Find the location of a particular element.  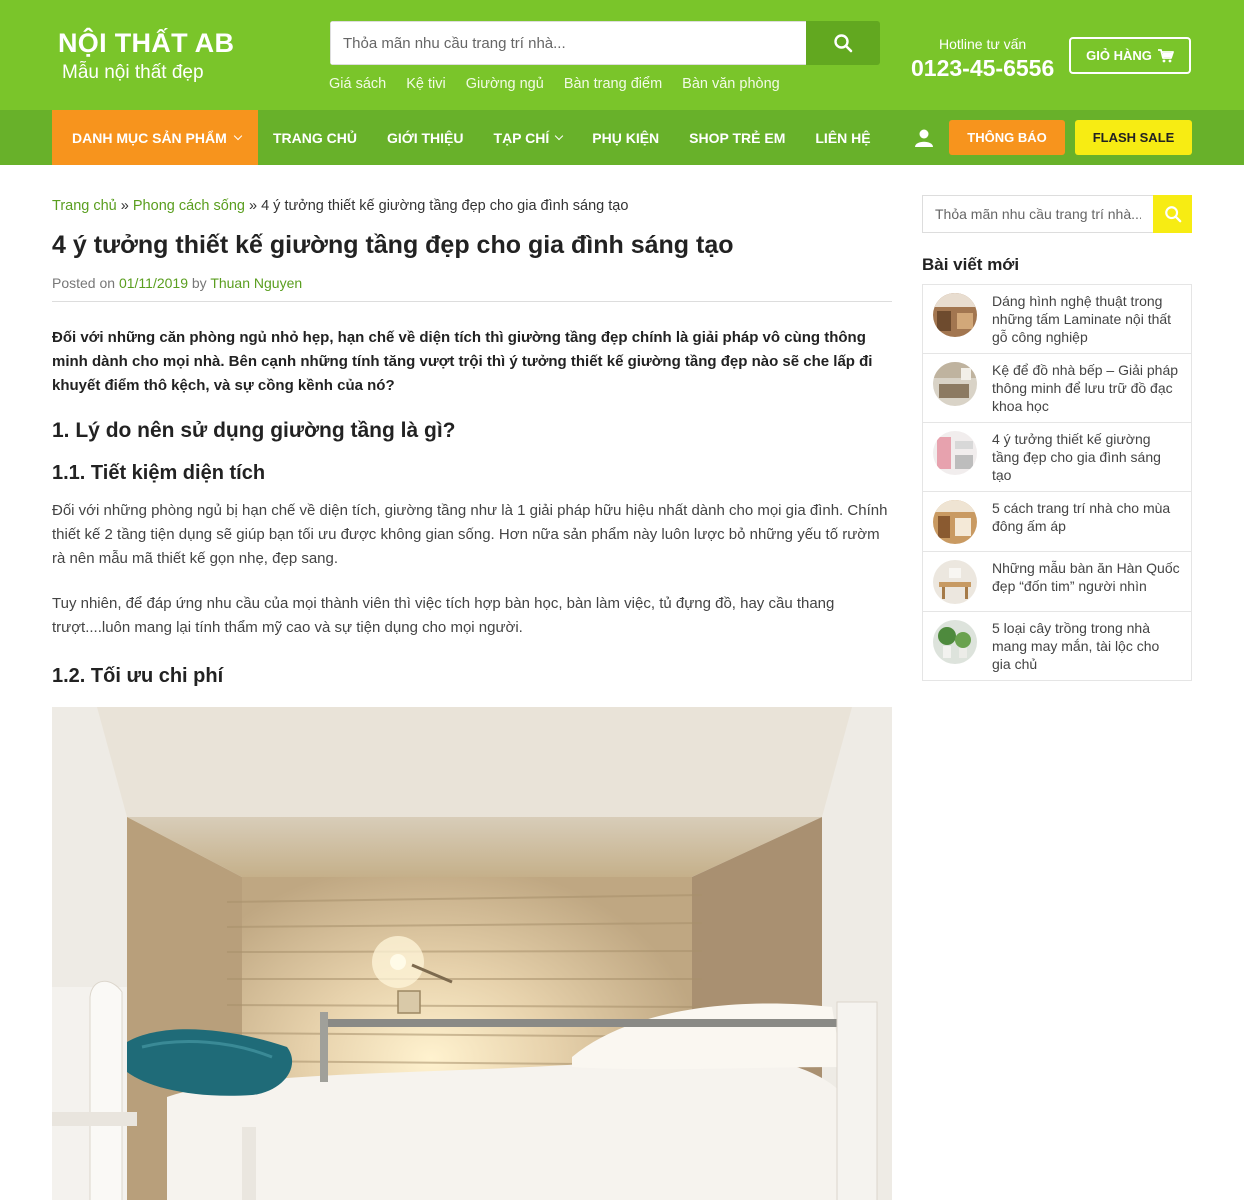

recent-posts-heading: Bài viết mới is located at coordinates (971, 264).